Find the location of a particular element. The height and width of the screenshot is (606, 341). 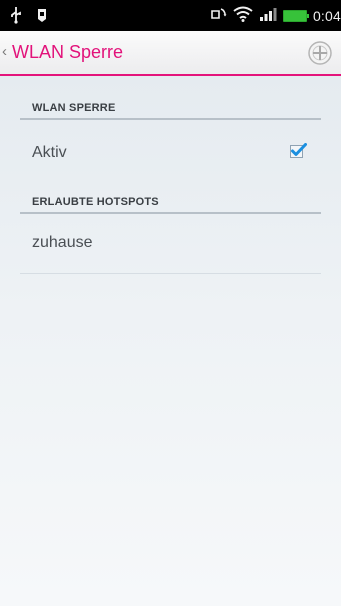

action-bar: ‹ WLAN Sperre is located at coordinates (170, 53).